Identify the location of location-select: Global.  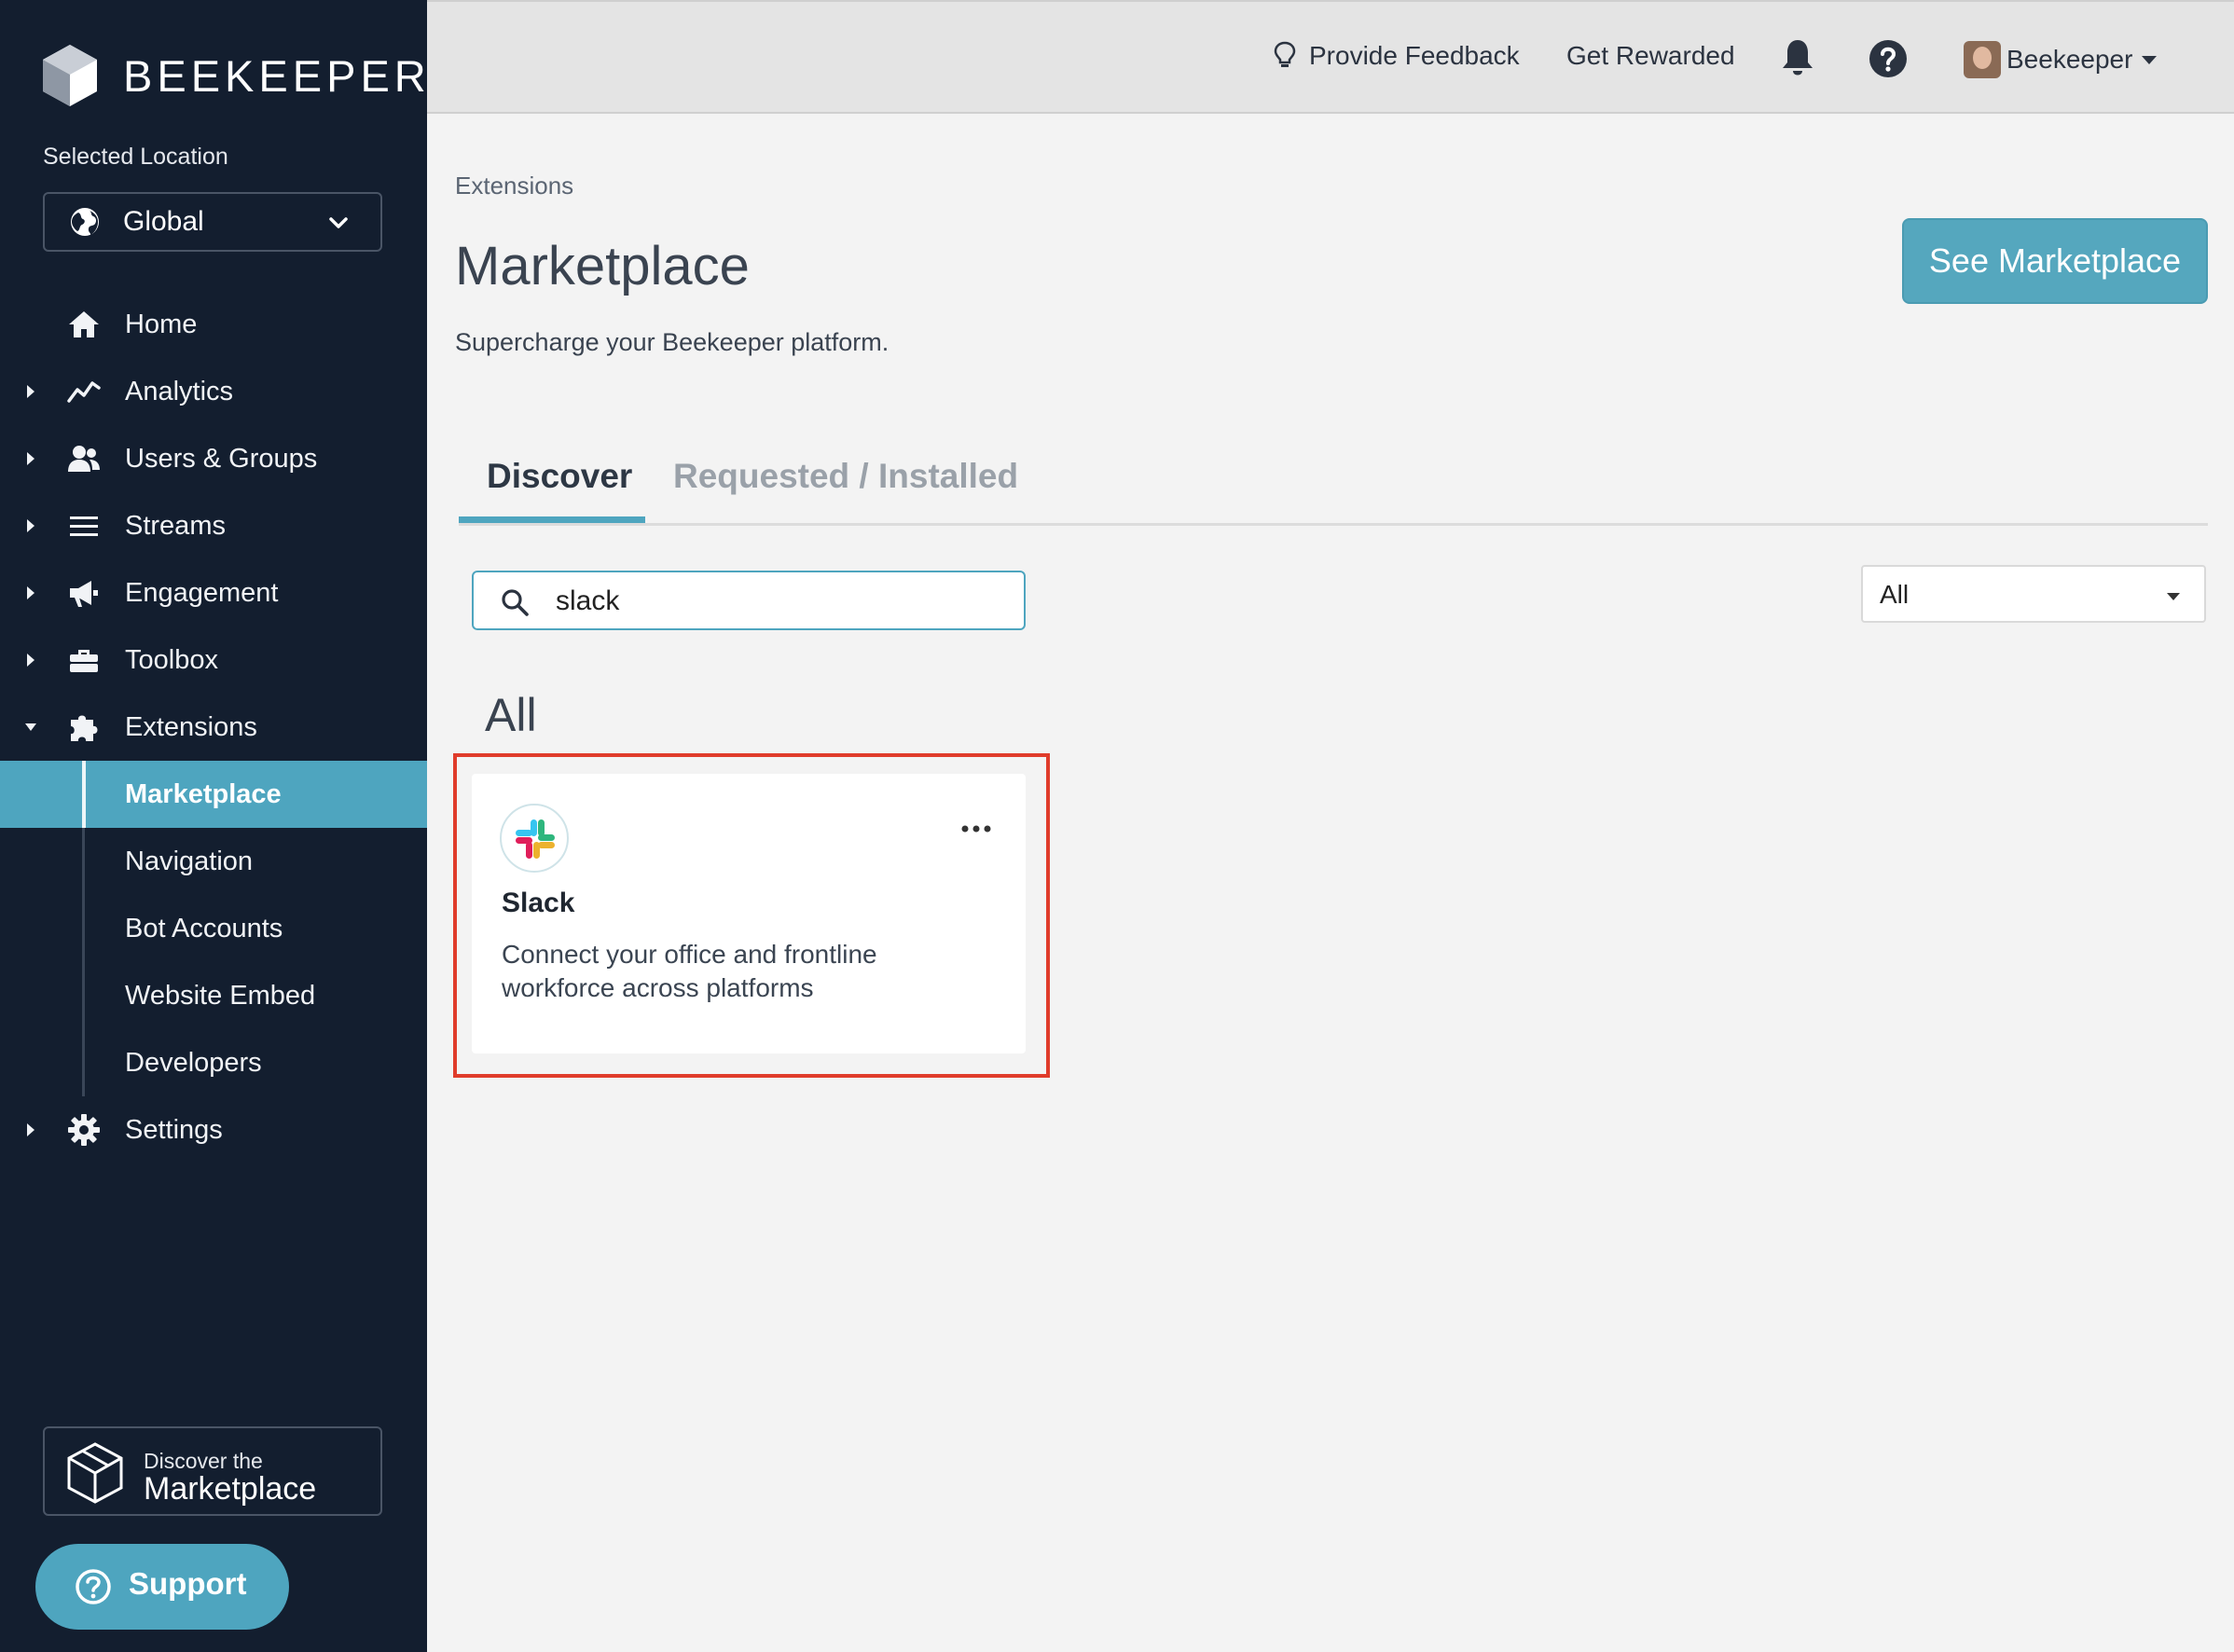
(212, 222).